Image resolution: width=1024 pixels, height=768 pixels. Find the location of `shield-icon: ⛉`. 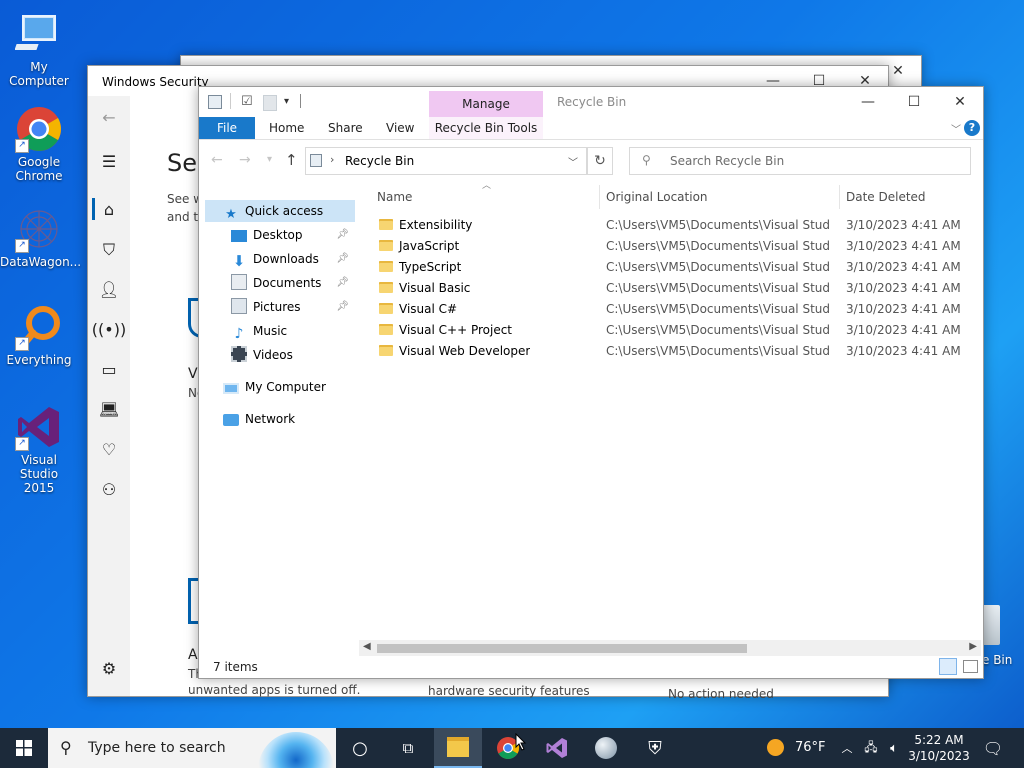

shield-icon: ⛉ is located at coordinates (109, 250).